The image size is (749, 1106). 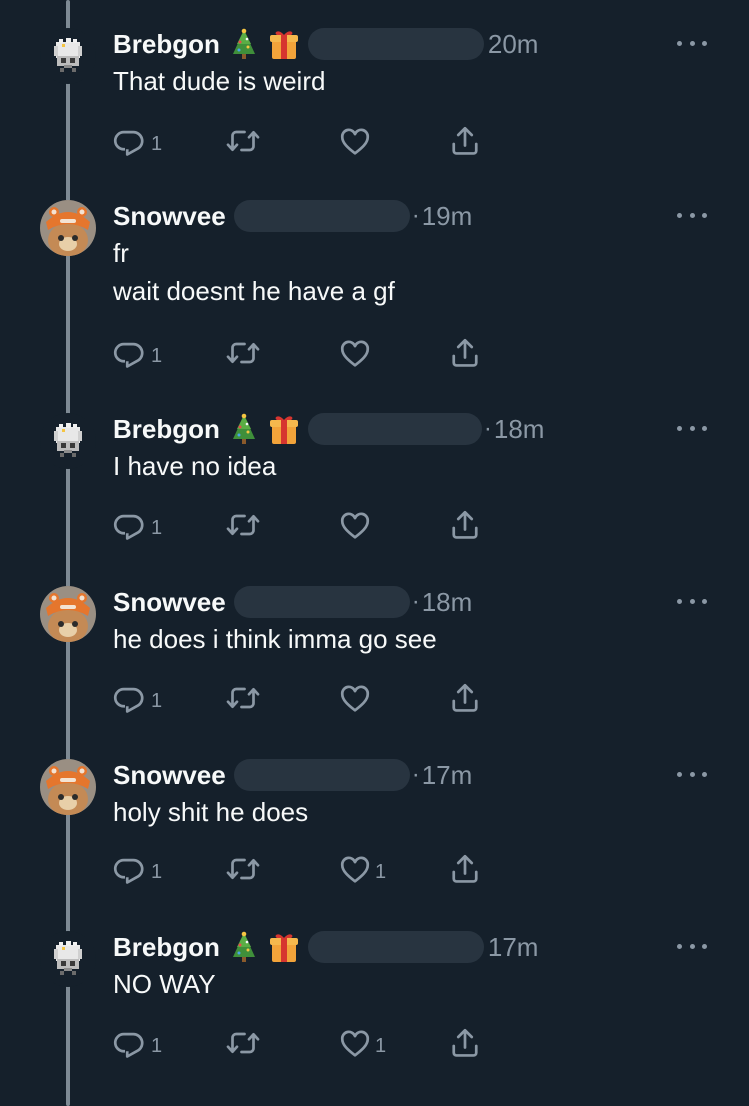 I want to click on gift-emoji, so click(x=284, y=44).